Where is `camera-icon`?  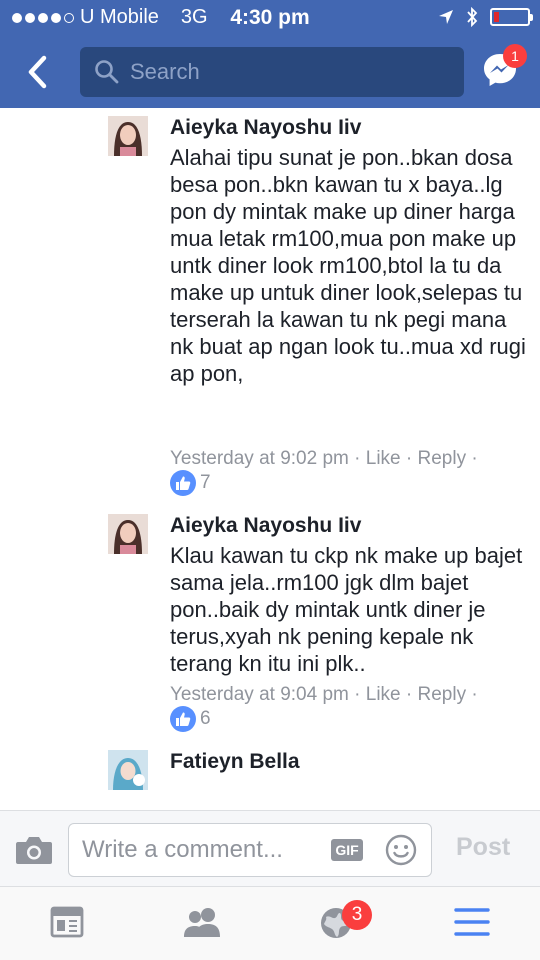 camera-icon is located at coordinates (34, 850).